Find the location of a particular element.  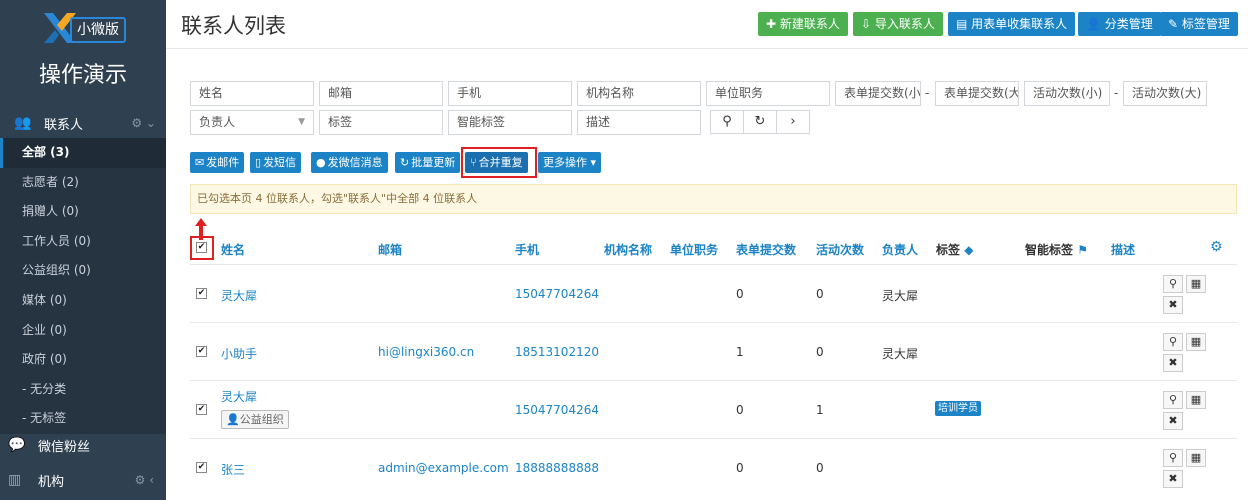

building-icon: ▥ is located at coordinates (15, 480).